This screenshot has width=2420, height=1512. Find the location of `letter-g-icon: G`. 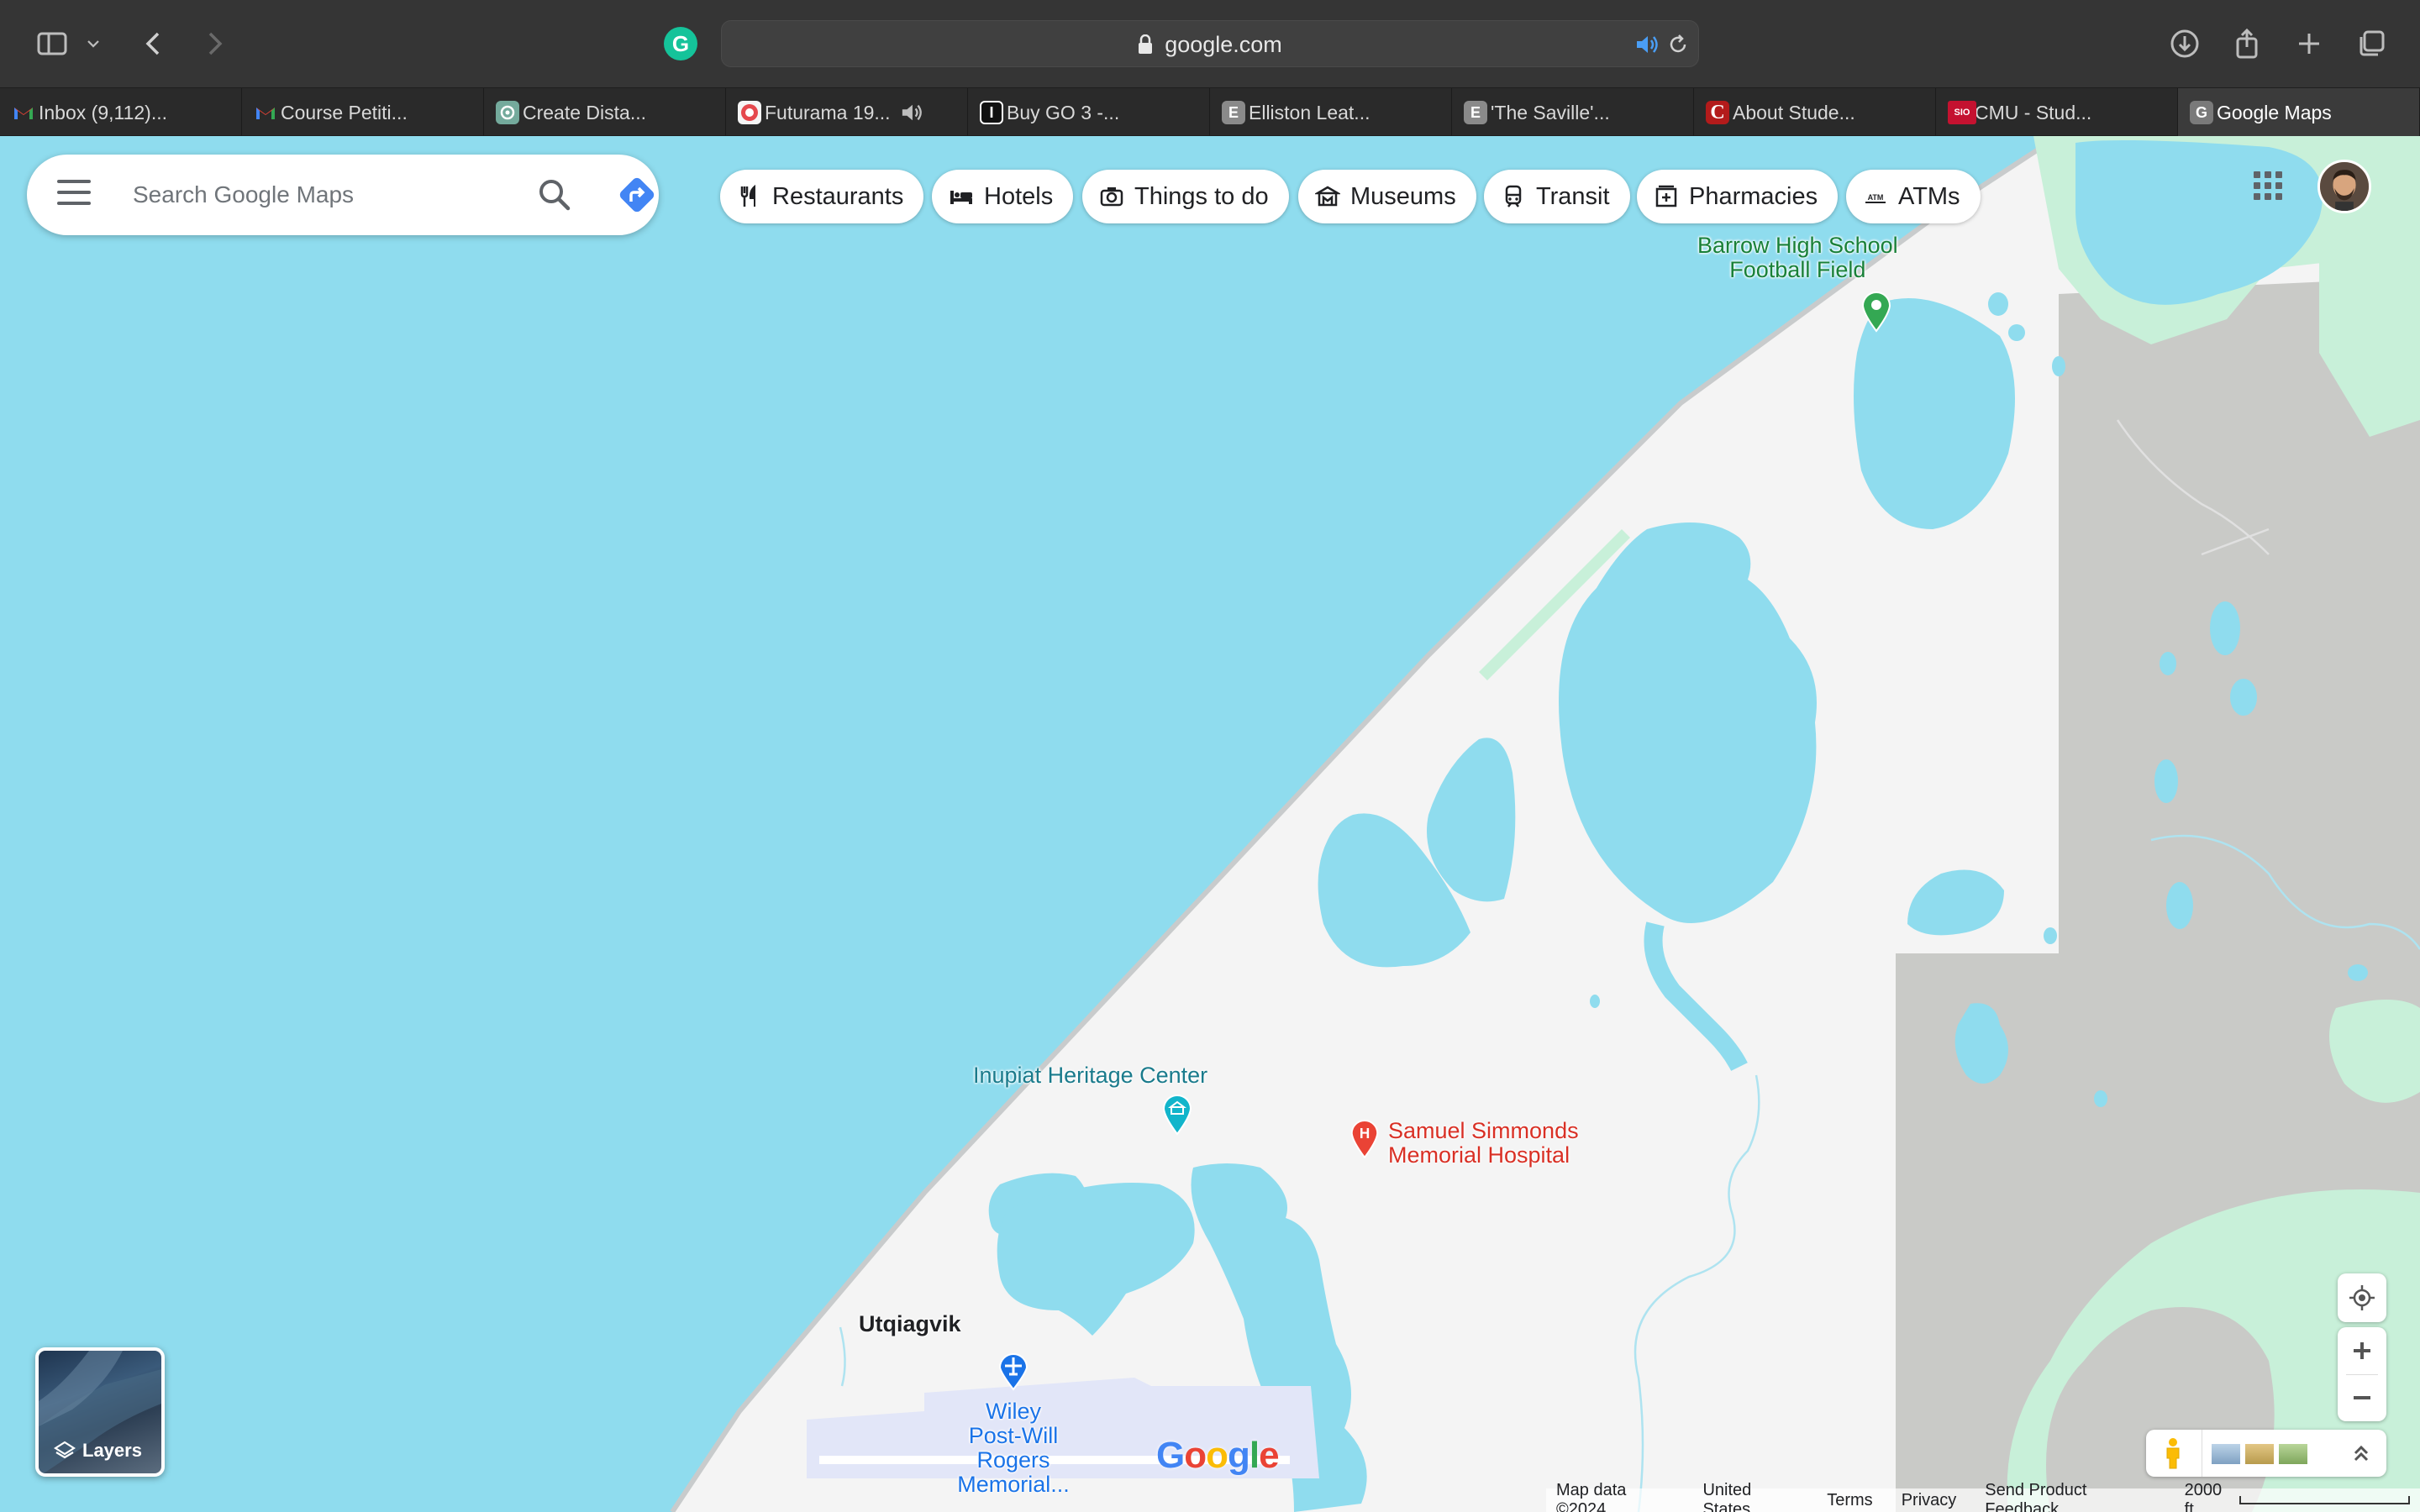

letter-g-icon: G is located at coordinates (2202, 112).